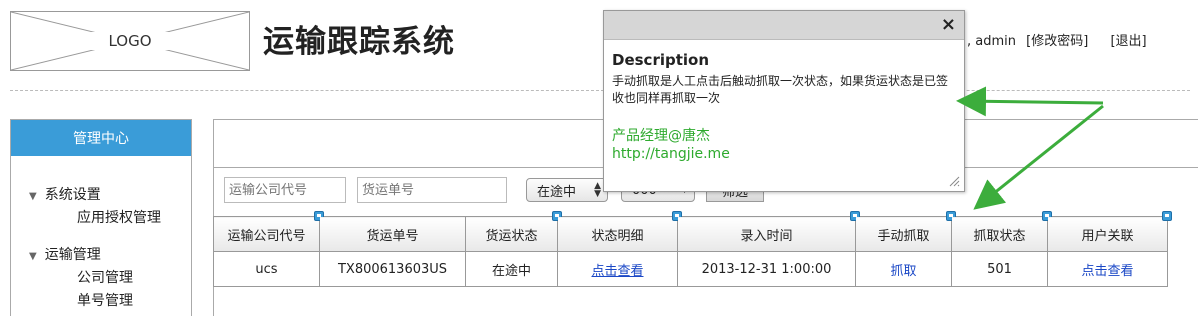 This screenshot has height=316, width=1198. Describe the element at coordinates (266, 269) in the screenshot. I see `cell-company-code: ucs` at that location.